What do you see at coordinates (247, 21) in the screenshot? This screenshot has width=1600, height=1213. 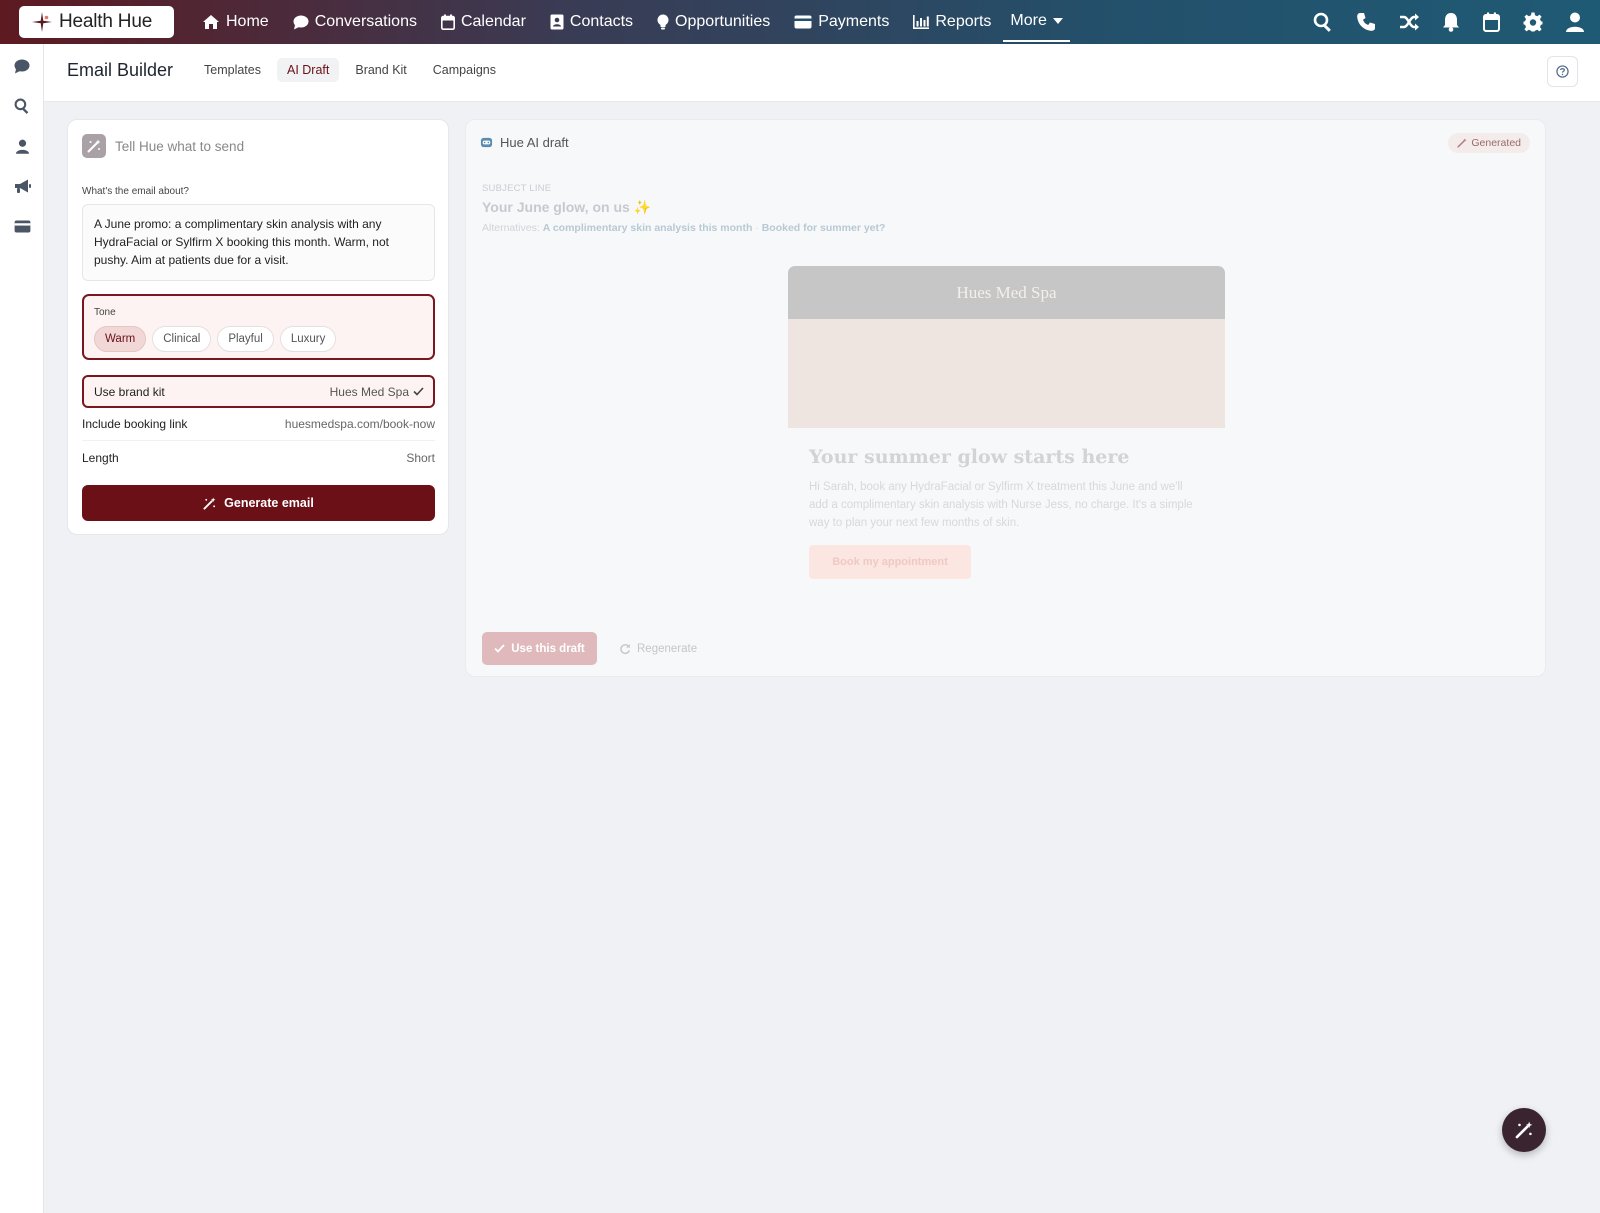 I see `nav-home-label: Home` at bounding box center [247, 21].